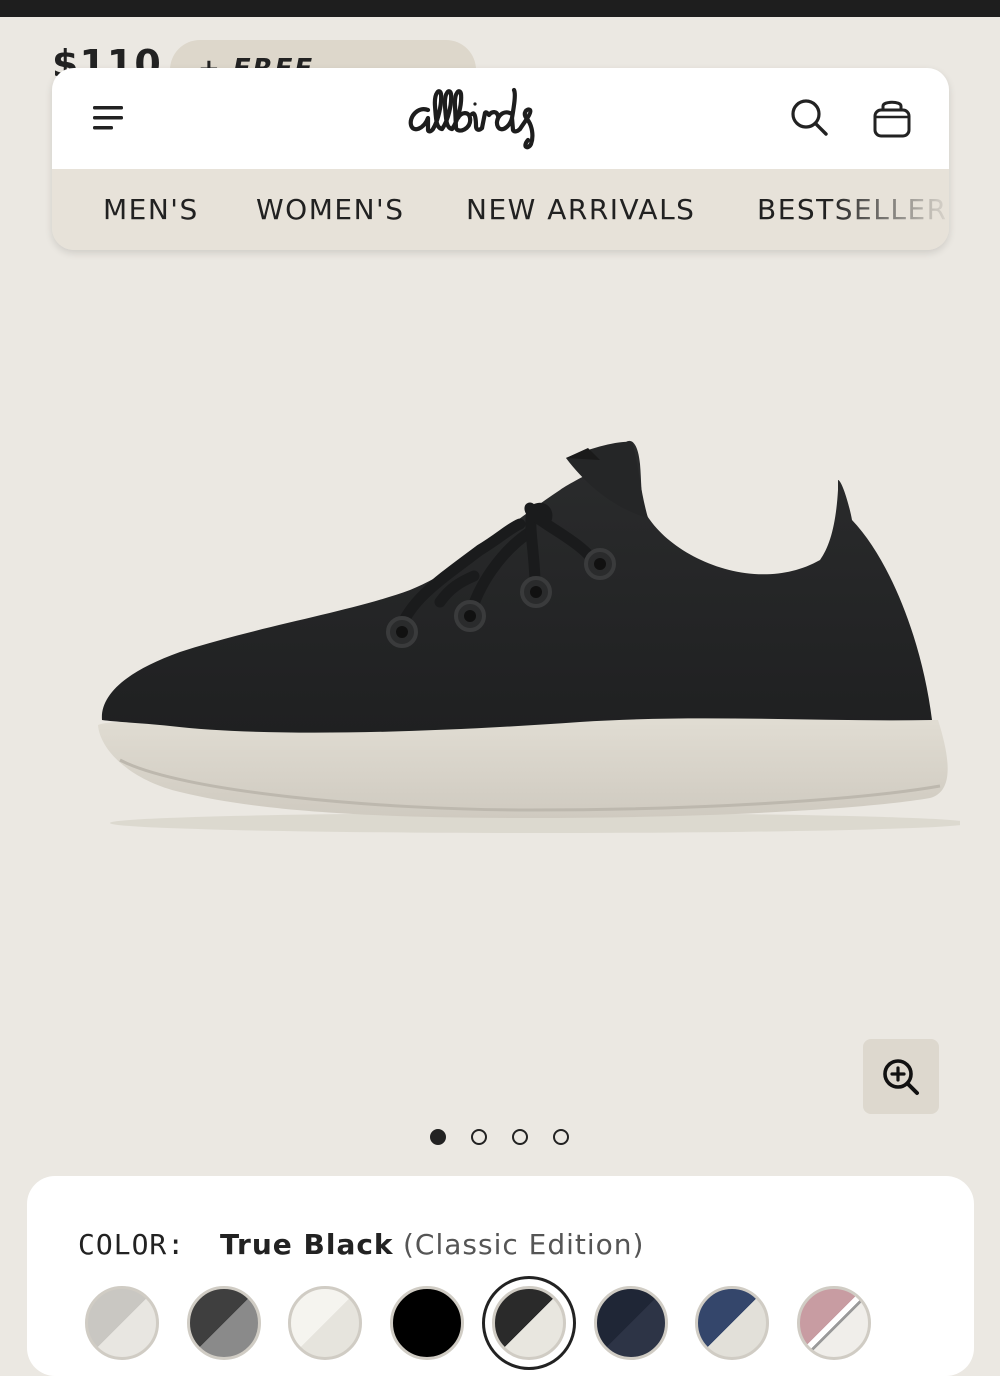 This screenshot has height=1376, width=1000. I want to click on color-label: COLOR:, so click(132, 1244).